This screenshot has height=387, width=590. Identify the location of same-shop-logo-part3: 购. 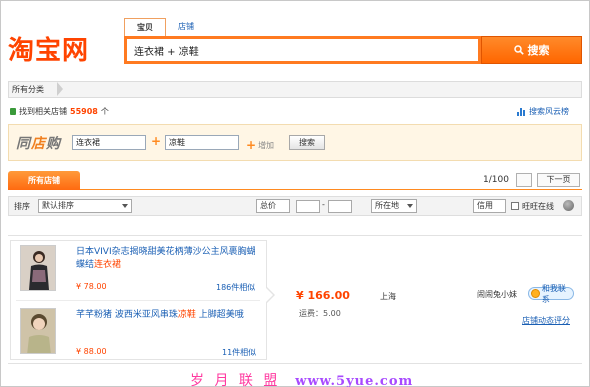
(53, 144).